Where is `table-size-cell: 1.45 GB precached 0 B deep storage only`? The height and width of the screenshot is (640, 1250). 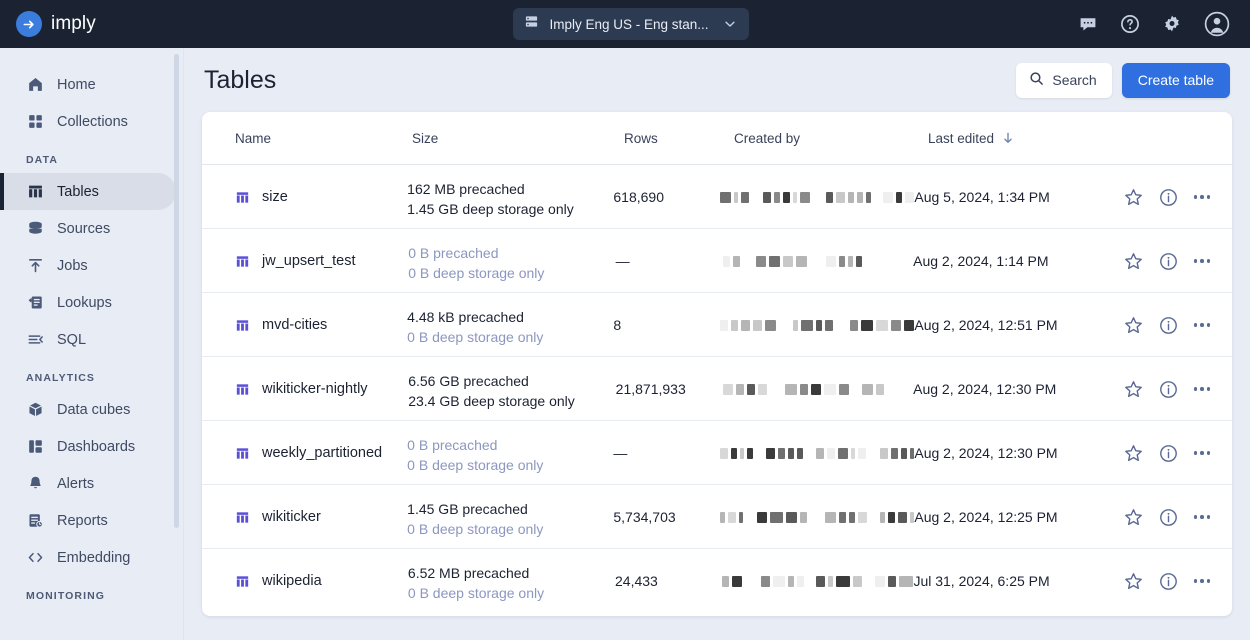
table-size-cell: 1.45 GB precached 0 B deep storage only is located at coordinates (510, 517).